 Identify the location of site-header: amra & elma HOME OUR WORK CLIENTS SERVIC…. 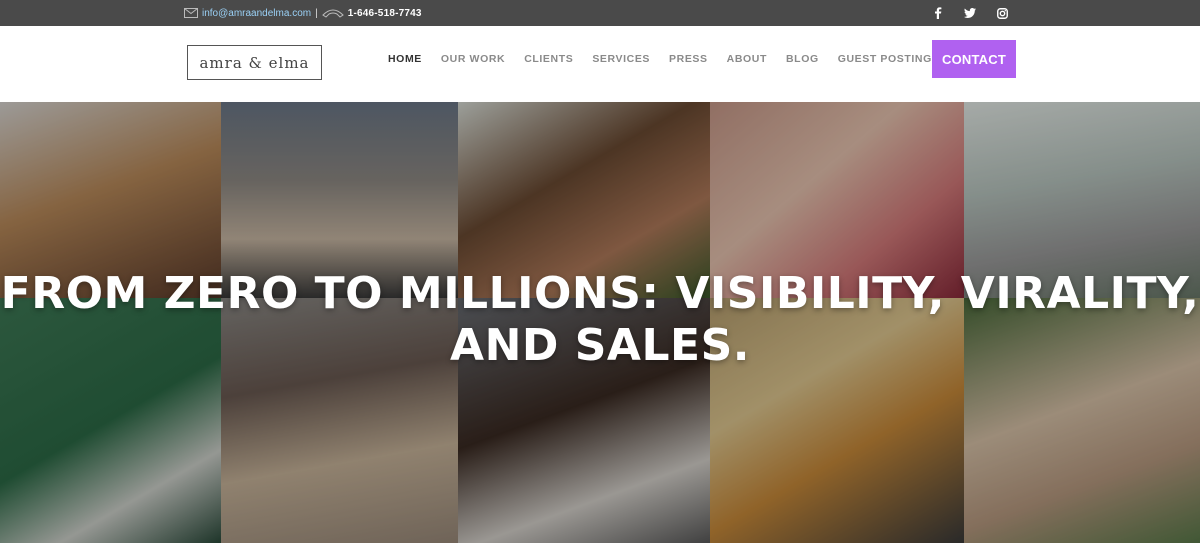
(600, 64).